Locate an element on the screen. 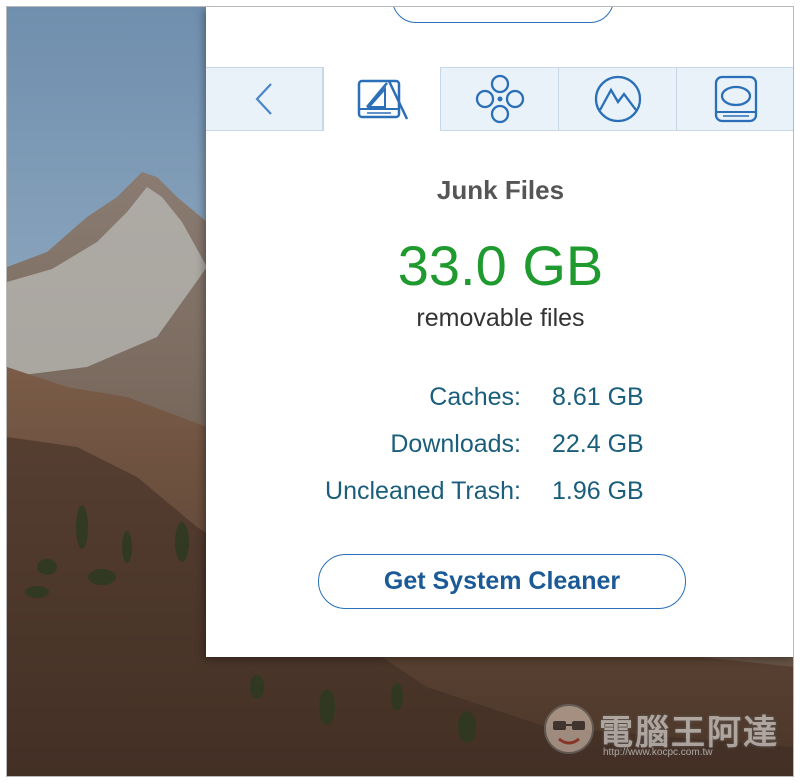  stat-row-caches: Caches: 8.61 GB is located at coordinates (499, 406).